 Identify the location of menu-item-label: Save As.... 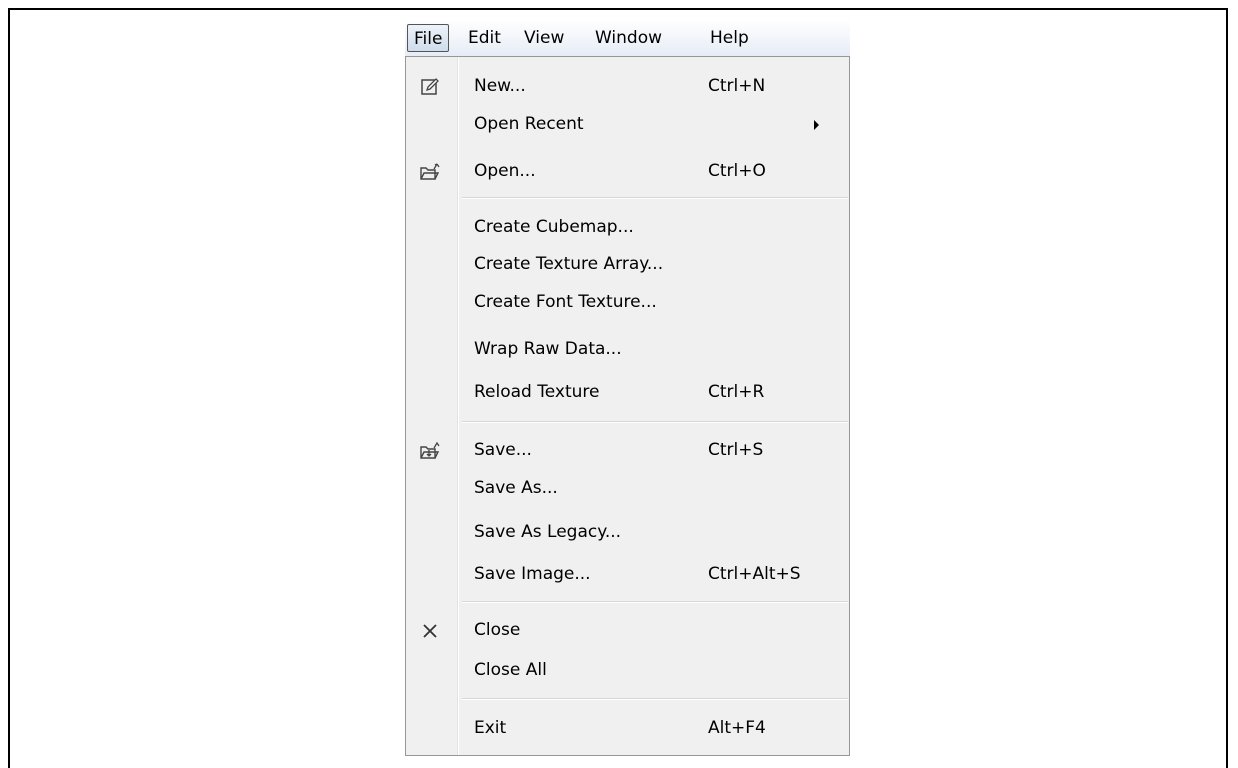
(516, 488).